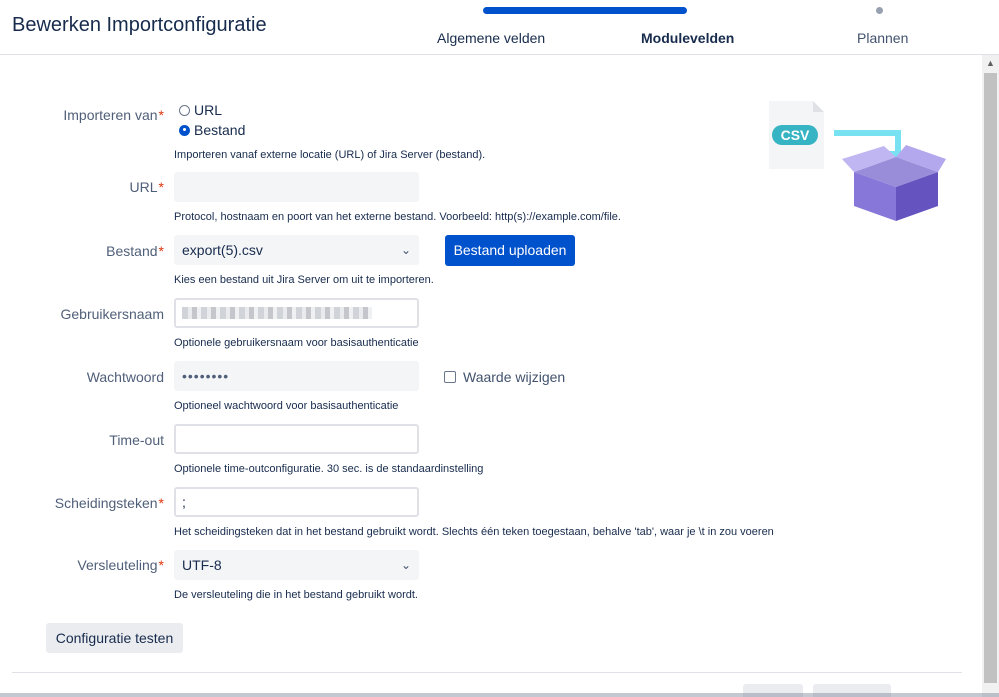 The height and width of the screenshot is (697, 999). Describe the element at coordinates (114, 638) in the screenshot. I see `test-configuration-button: Configuratie testen` at that location.